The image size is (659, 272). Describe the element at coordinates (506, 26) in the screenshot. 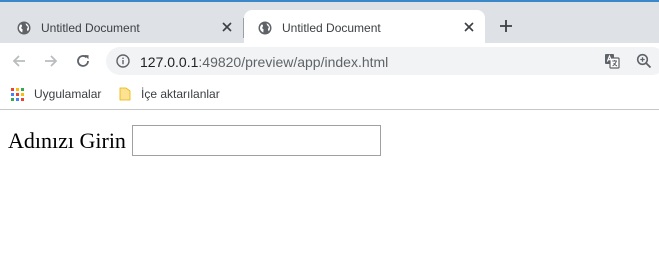

I see `plus-icon` at that location.